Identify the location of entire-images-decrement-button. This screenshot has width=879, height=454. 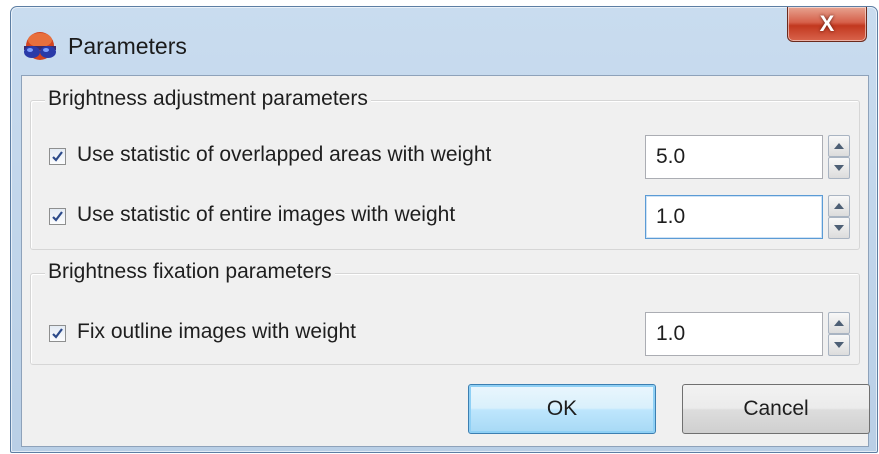
(839, 228).